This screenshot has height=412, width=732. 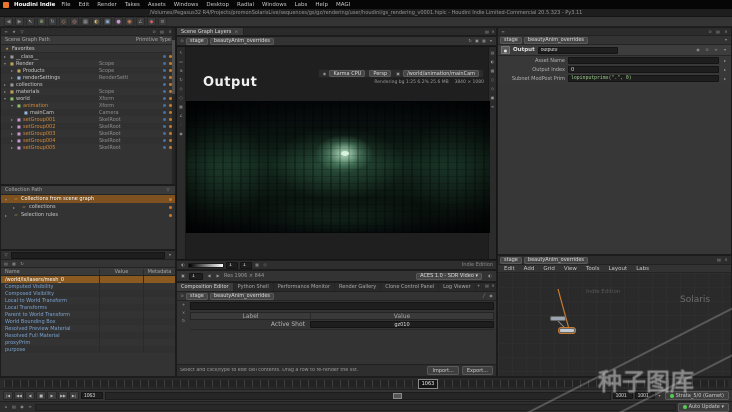 I want to click on network-menu-item: View, so click(x=570, y=269).